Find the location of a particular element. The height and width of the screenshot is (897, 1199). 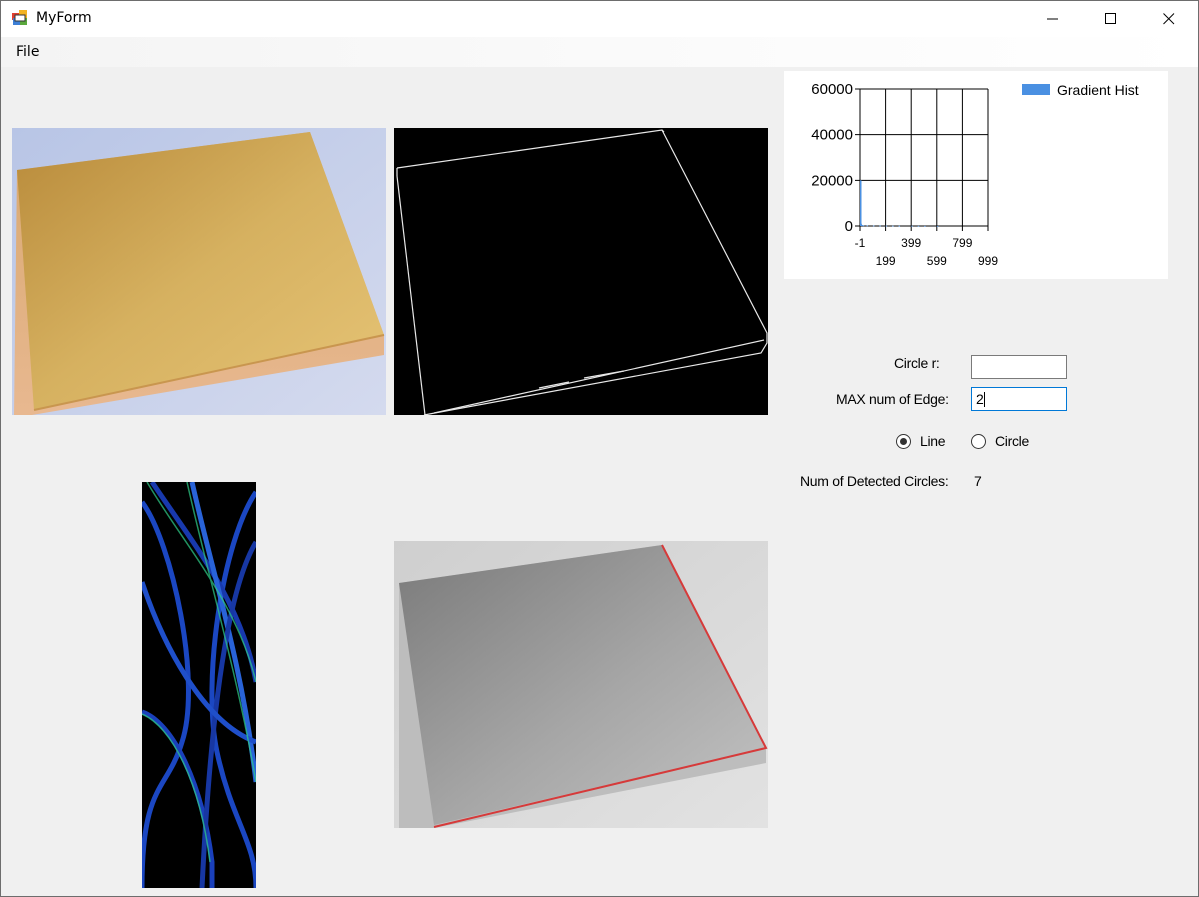

legend-label: Gradient Hist is located at coordinates (1098, 90).